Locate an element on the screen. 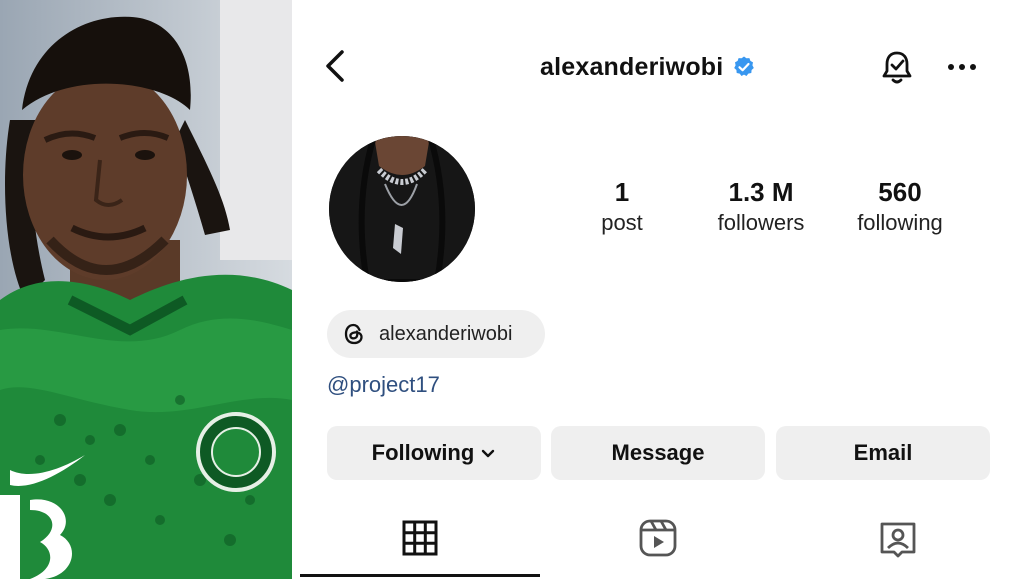 This screenshot has width=1024, height=579. stat-posts: 1 post is located at coordinates (622, 207).